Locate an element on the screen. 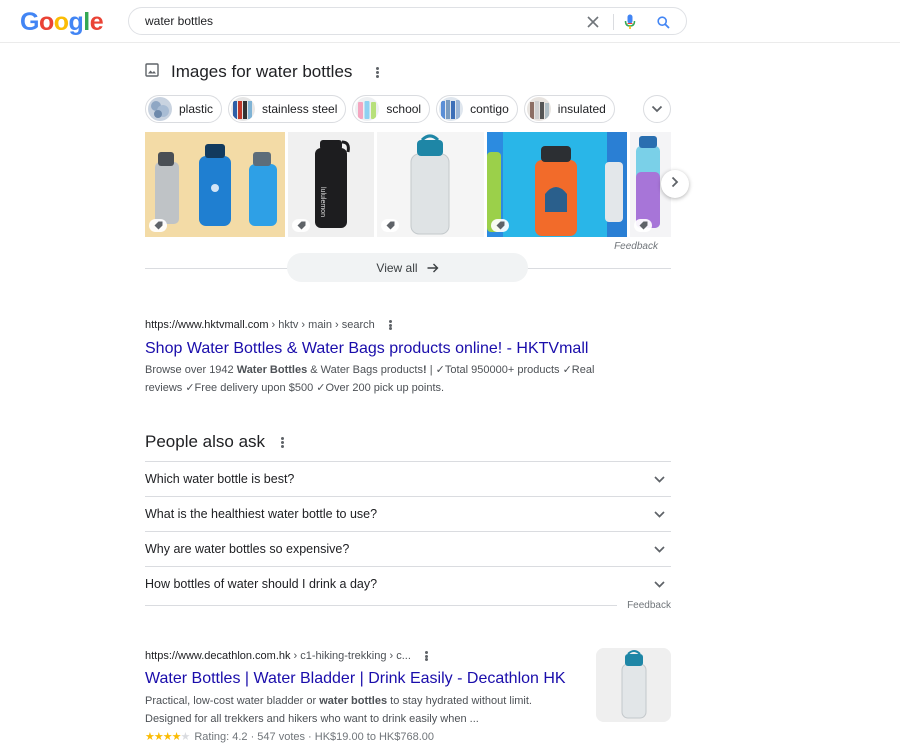 The height and width of the screenshot is (753, 900). chip-label: school is located at coordinates (404, 109).